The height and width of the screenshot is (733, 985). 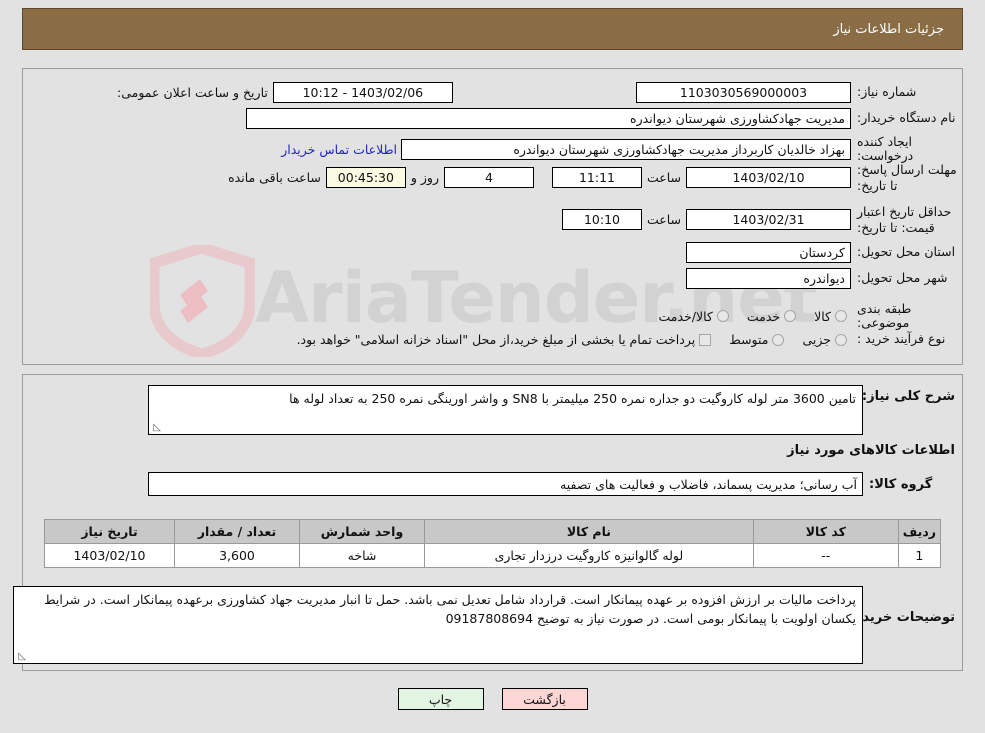 What do you see at coordinates (492, 29) in the screenshot?
I see `page-header: جزئیات اطلاعات نیاز` at bounding box center [492, 29].